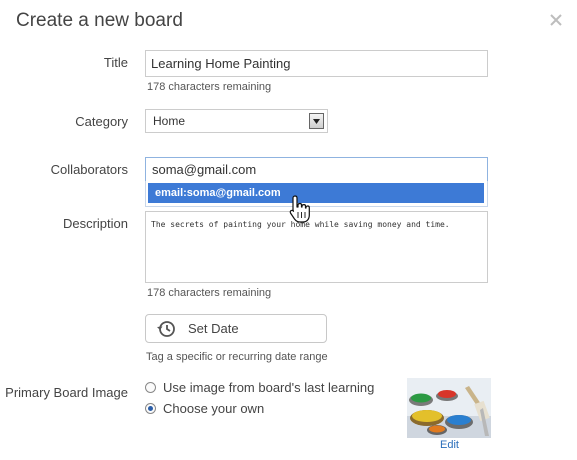  Describe the element at coordinates (316, 63) in the screenshot. I see `title-input: Learning Home Painting` at that location.